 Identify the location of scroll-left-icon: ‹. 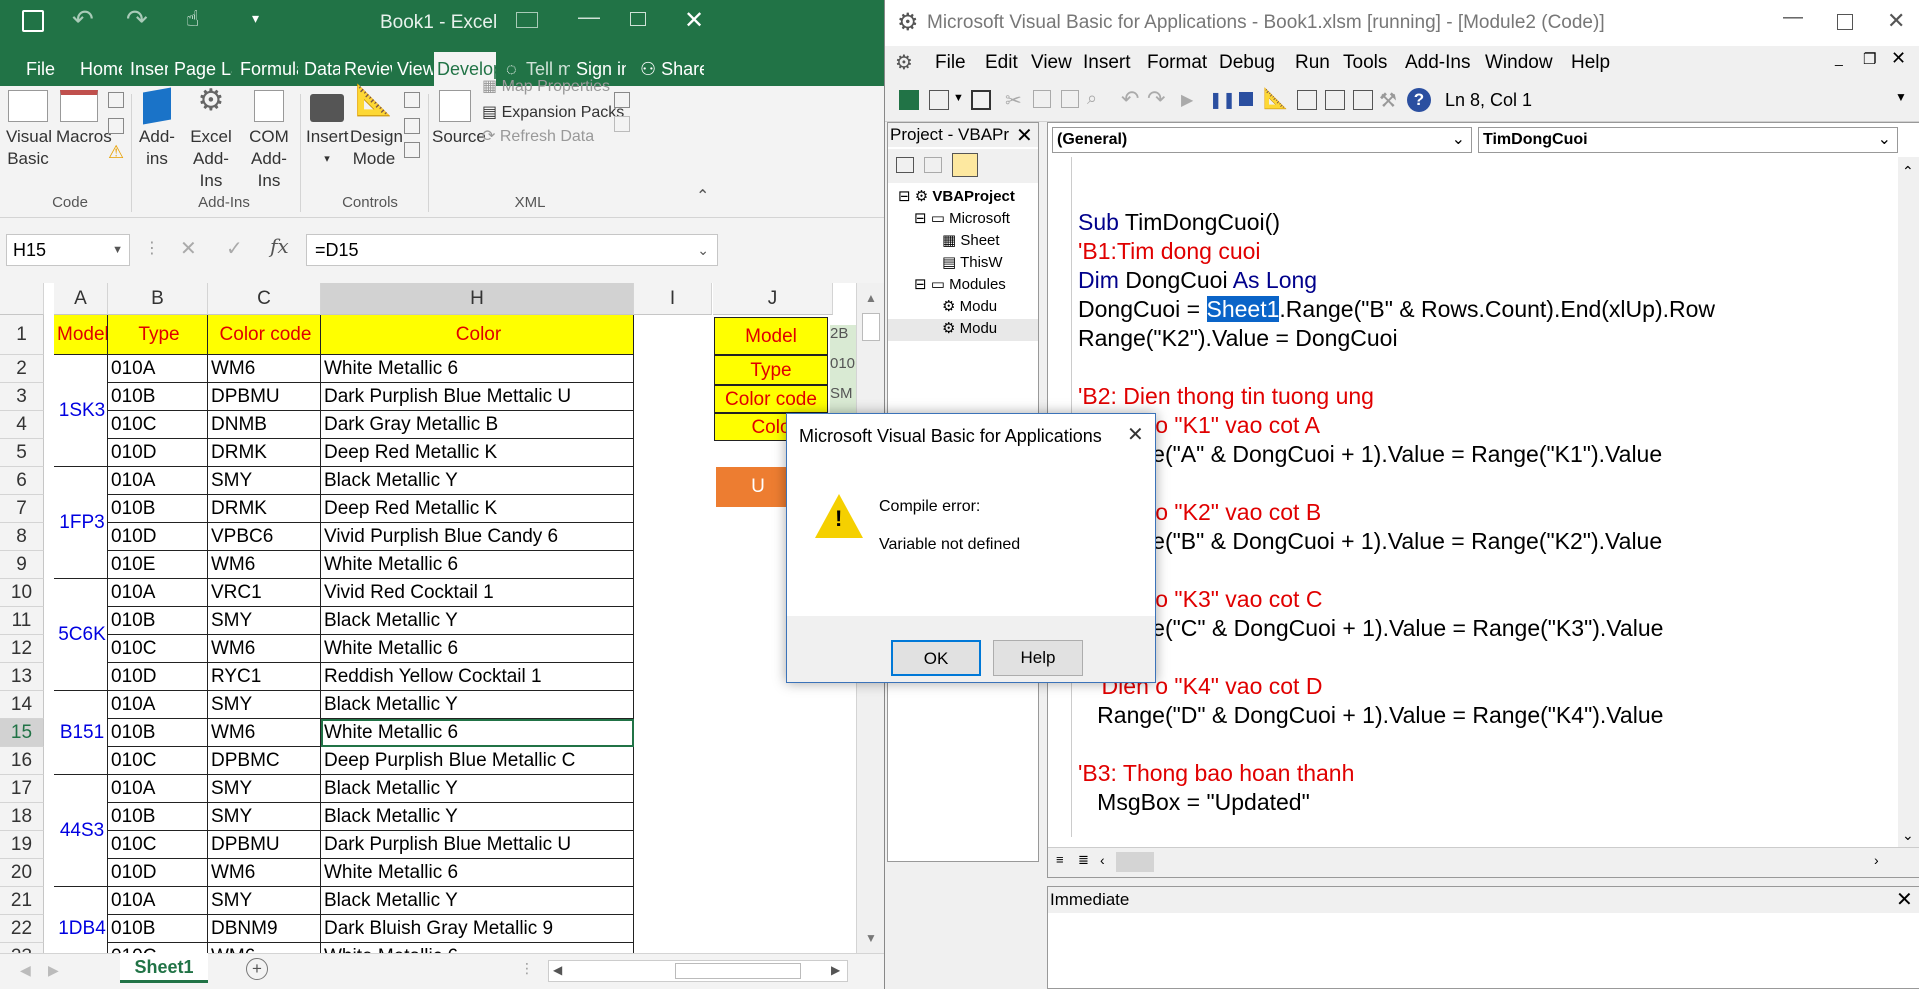
(1102, 860).